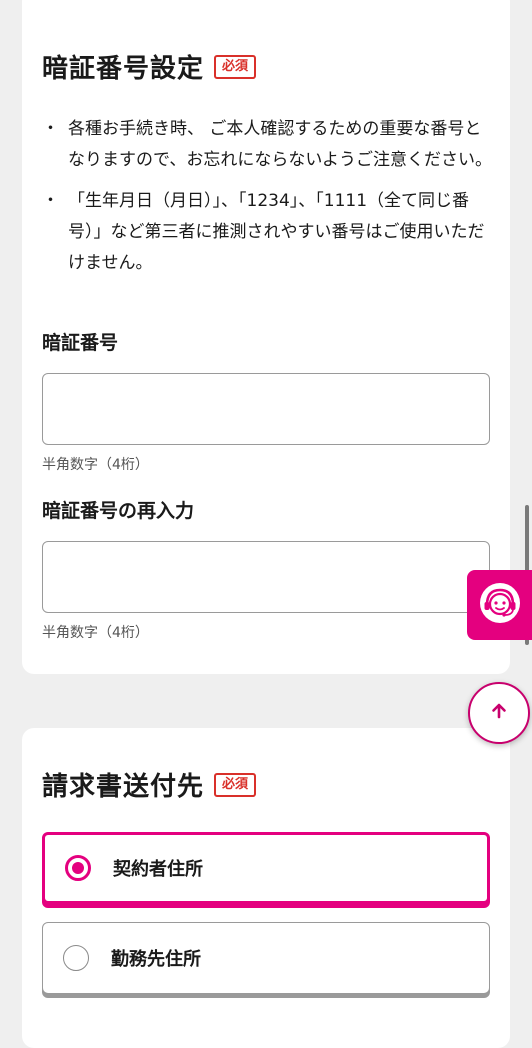 The image size is (532, 1048). I want to click on support-chat-button, so click(499, 605).